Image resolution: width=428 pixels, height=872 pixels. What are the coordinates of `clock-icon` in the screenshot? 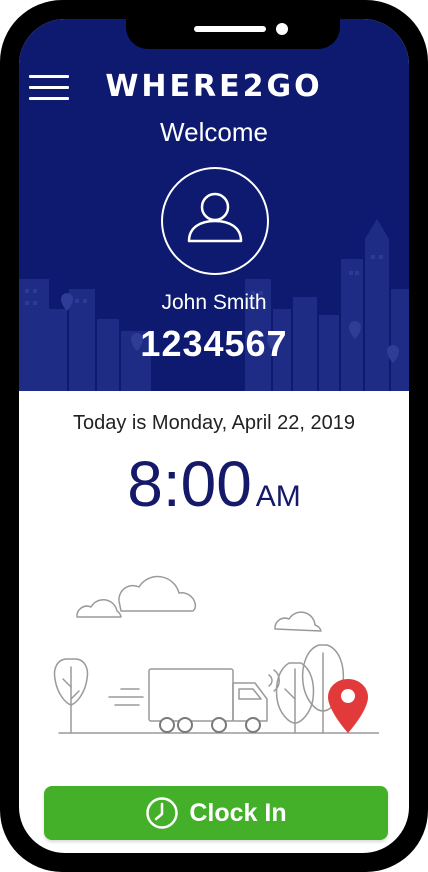 It's located at (162, 813).